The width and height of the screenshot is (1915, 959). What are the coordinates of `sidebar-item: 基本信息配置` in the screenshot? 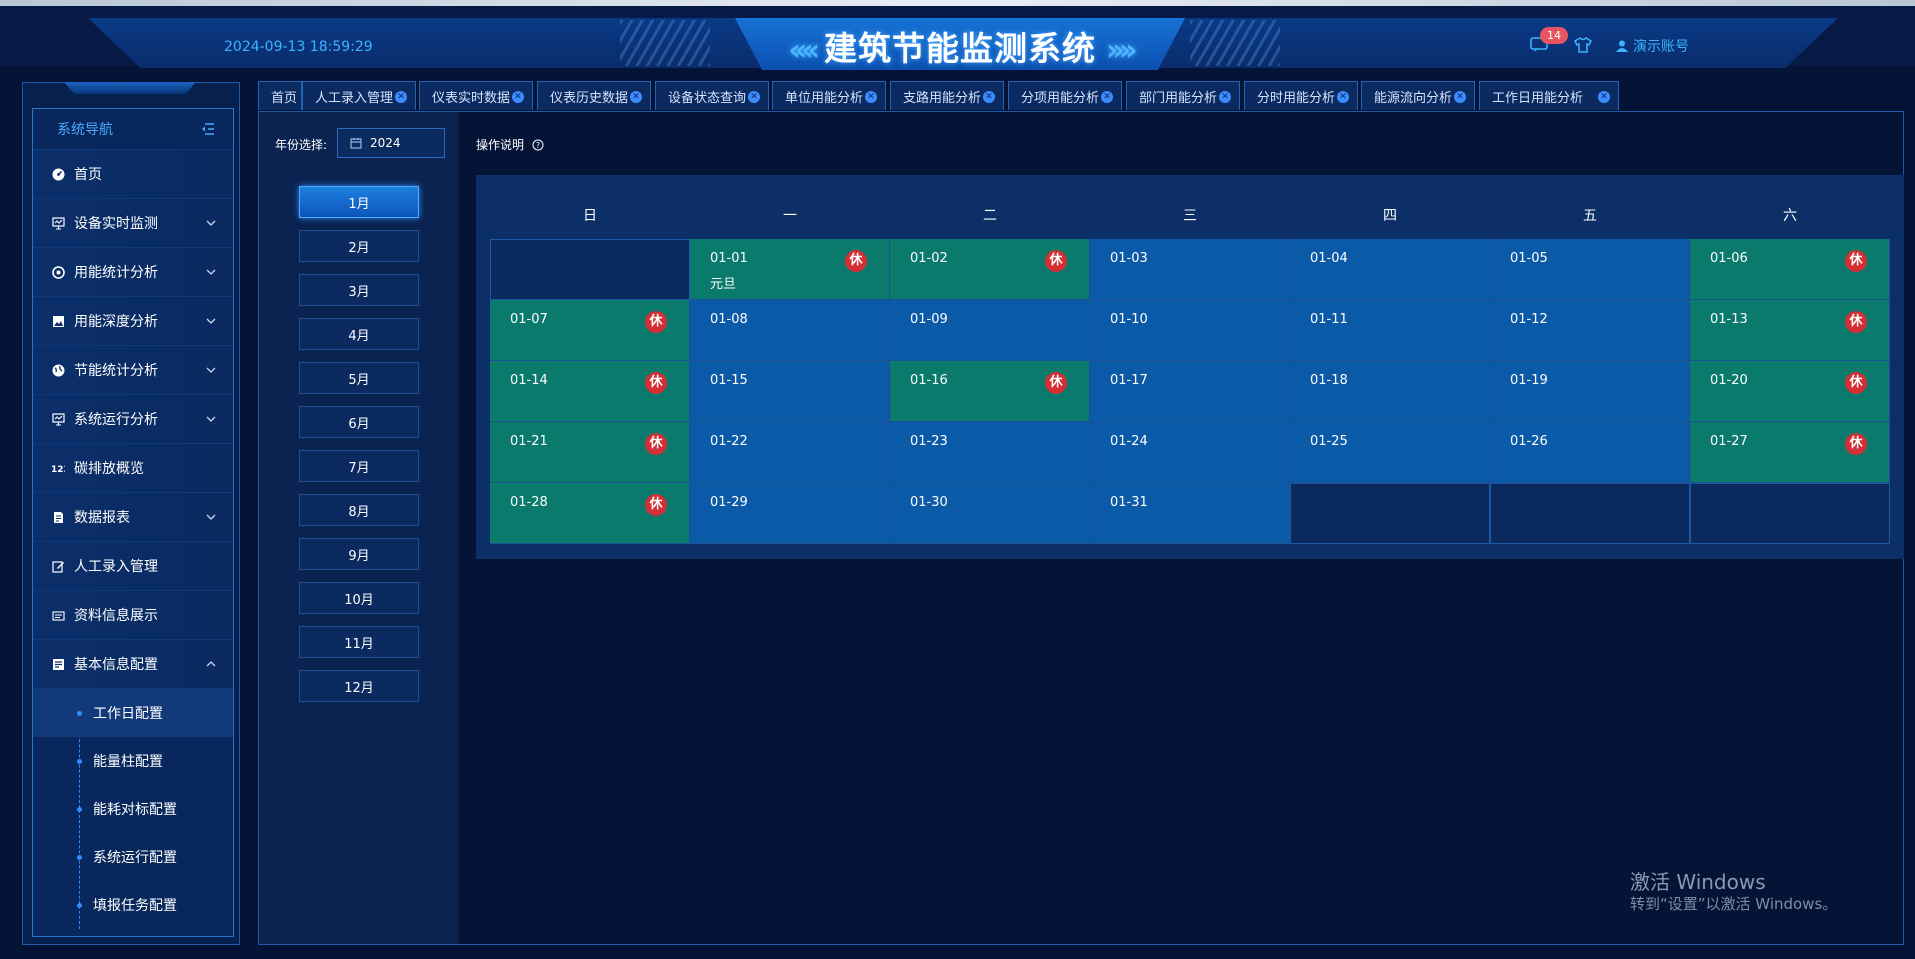 It's located at (133, 664).